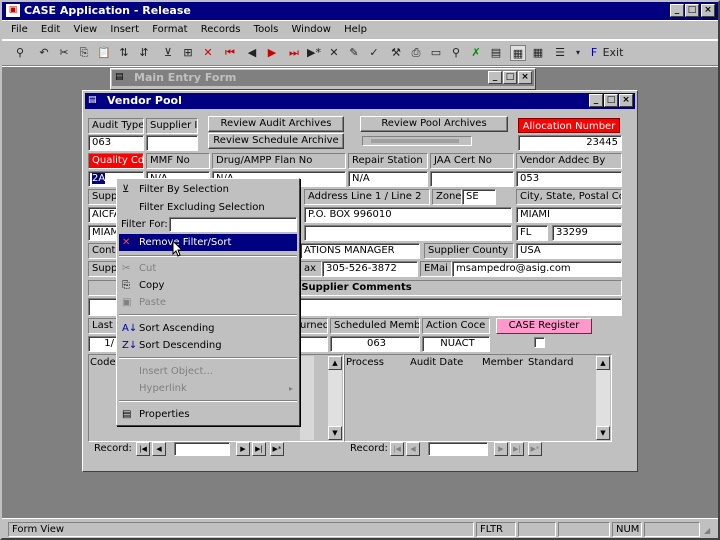 This screenshot has width=720, height=540. Describe the element at coordinates (208, 345) in the screenshot. I see `menu-sort-descending: Z↓ Sort Descending` at that location.